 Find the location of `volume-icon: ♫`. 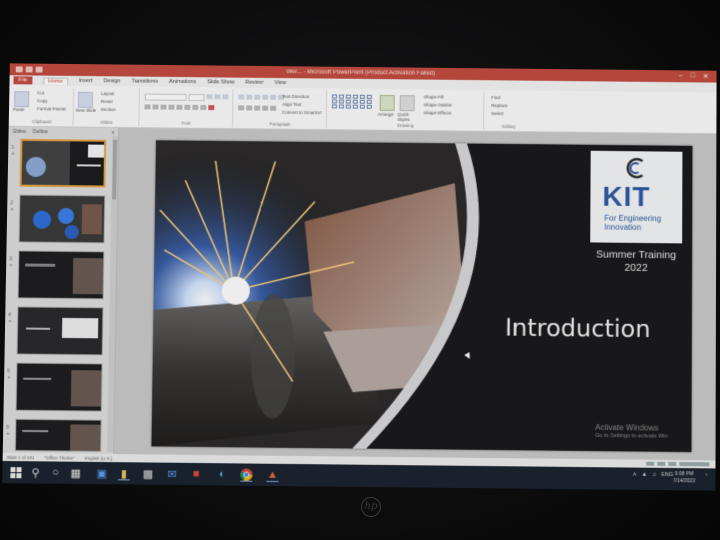

volume-icon: ♫ is located at coordinates (654, 475).